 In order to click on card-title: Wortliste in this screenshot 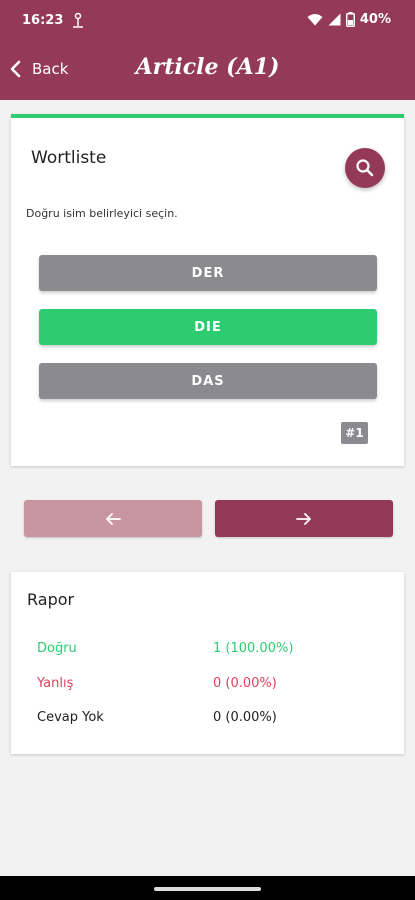, I will do `click(69, 158)`.